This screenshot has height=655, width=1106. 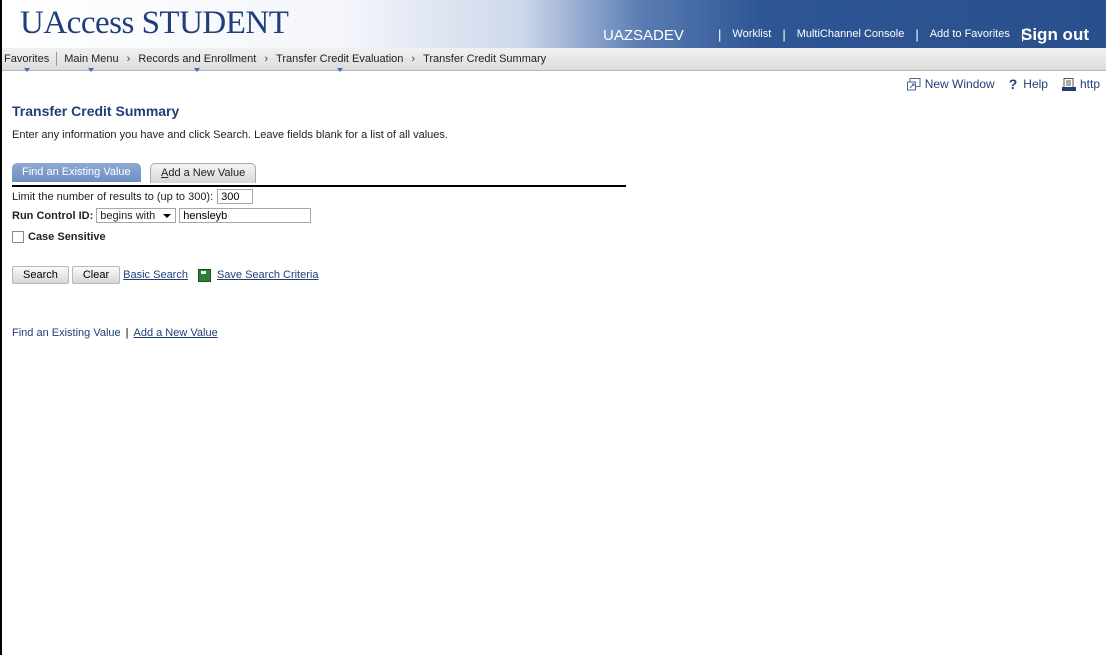 I want to click on logo-student: STUDENT, so click(x=215, y=23).